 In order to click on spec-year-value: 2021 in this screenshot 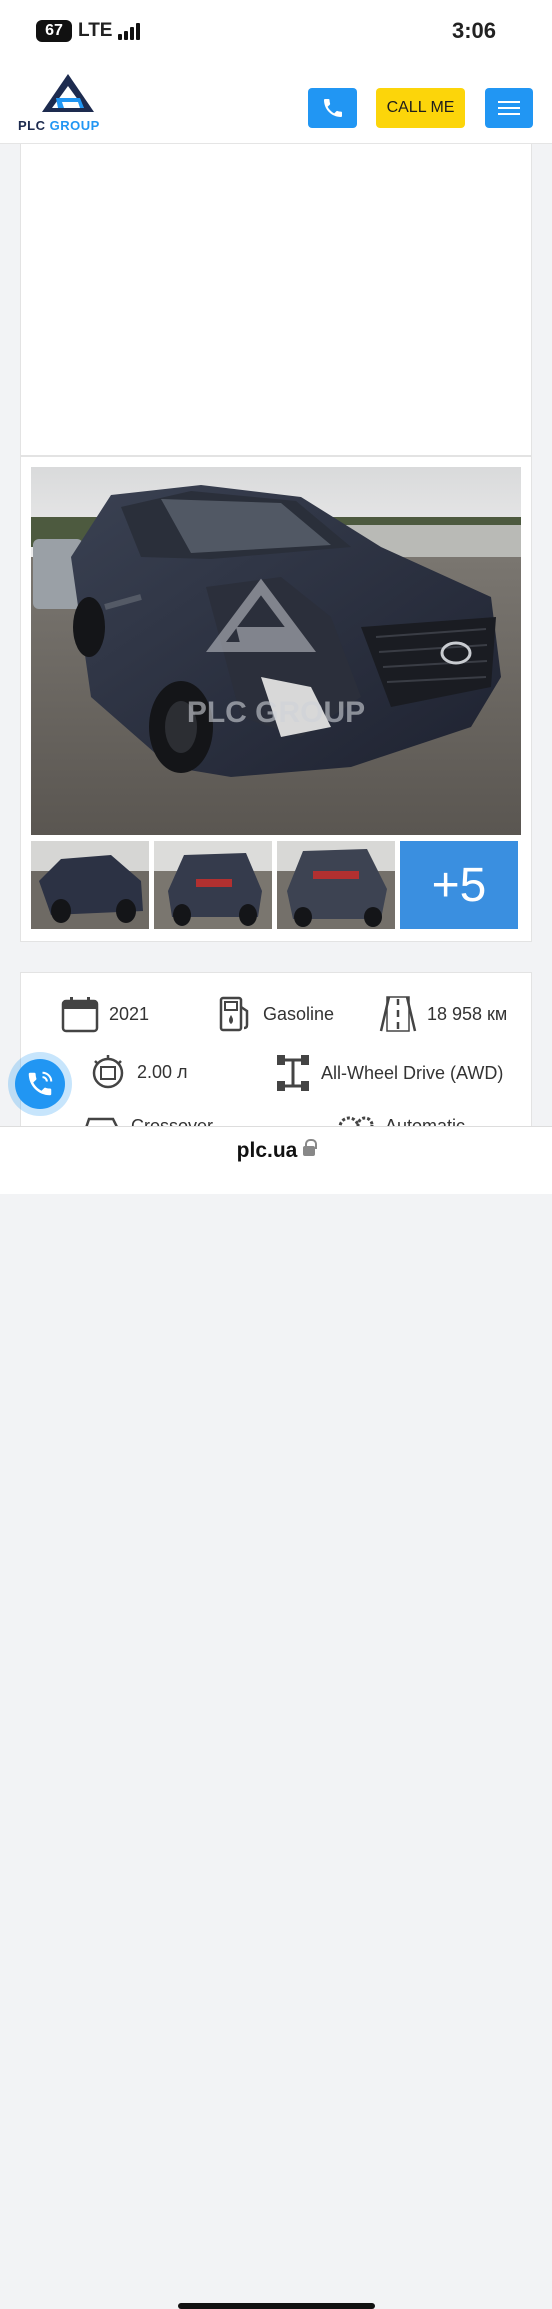, I will do `click(129, 1013)`.